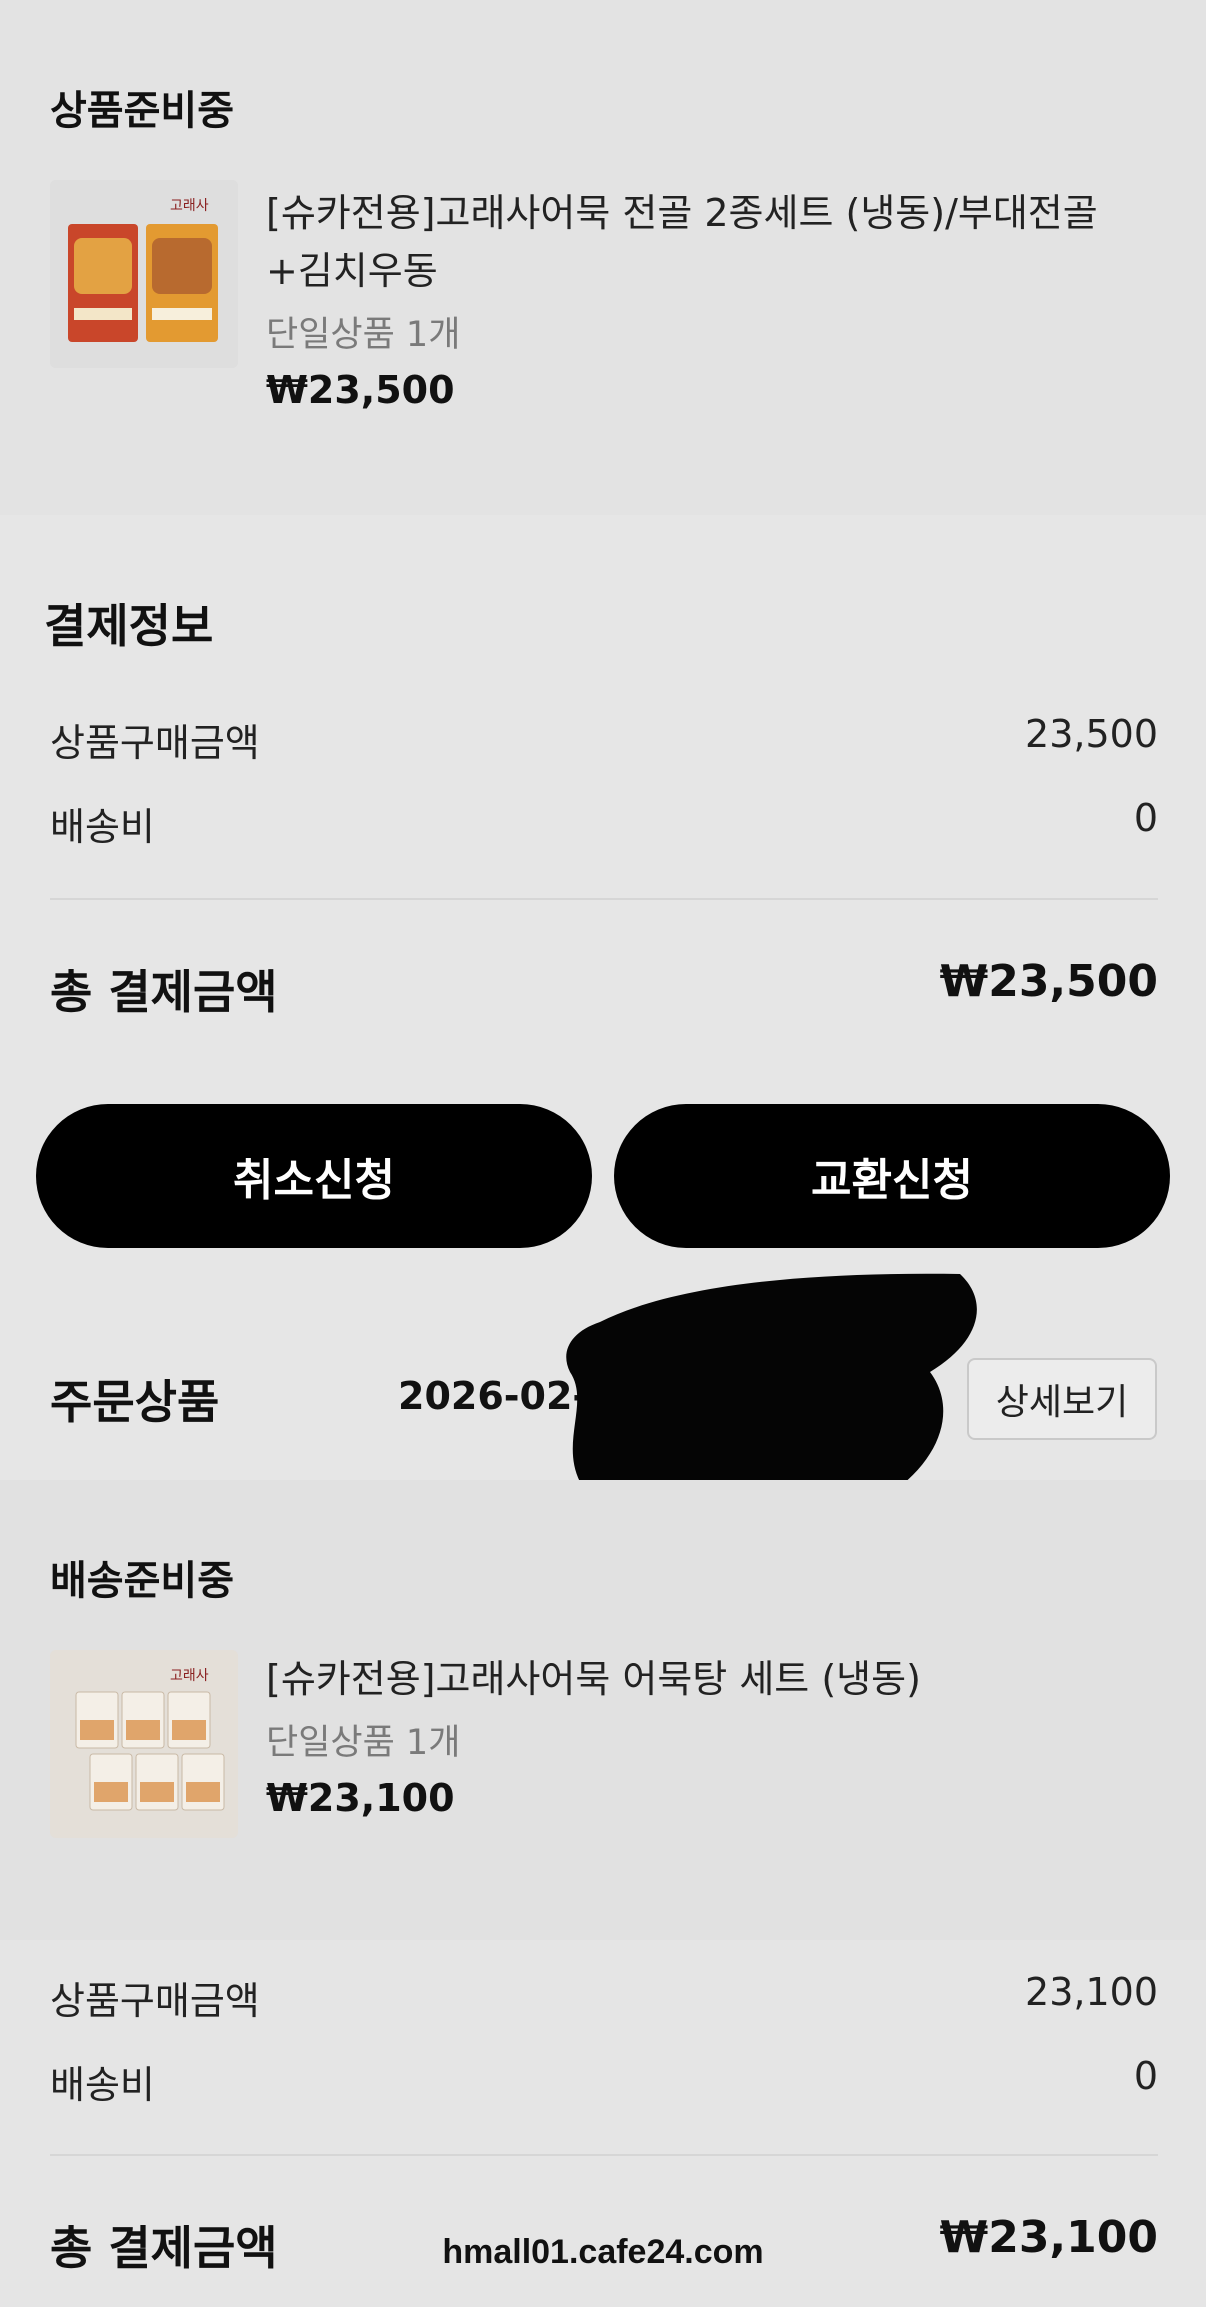 The width and height of the screenshot is (1206, 2307). I want to click on subtotal-value-2: 23,100, so click(1091, 1992).